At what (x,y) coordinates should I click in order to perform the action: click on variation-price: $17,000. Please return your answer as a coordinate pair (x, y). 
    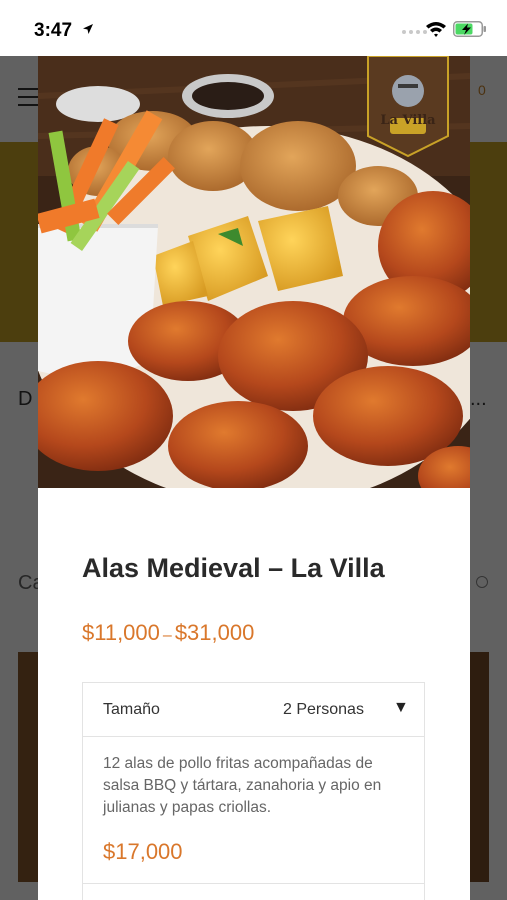
    Looking at the image, I should click on (143, 851).